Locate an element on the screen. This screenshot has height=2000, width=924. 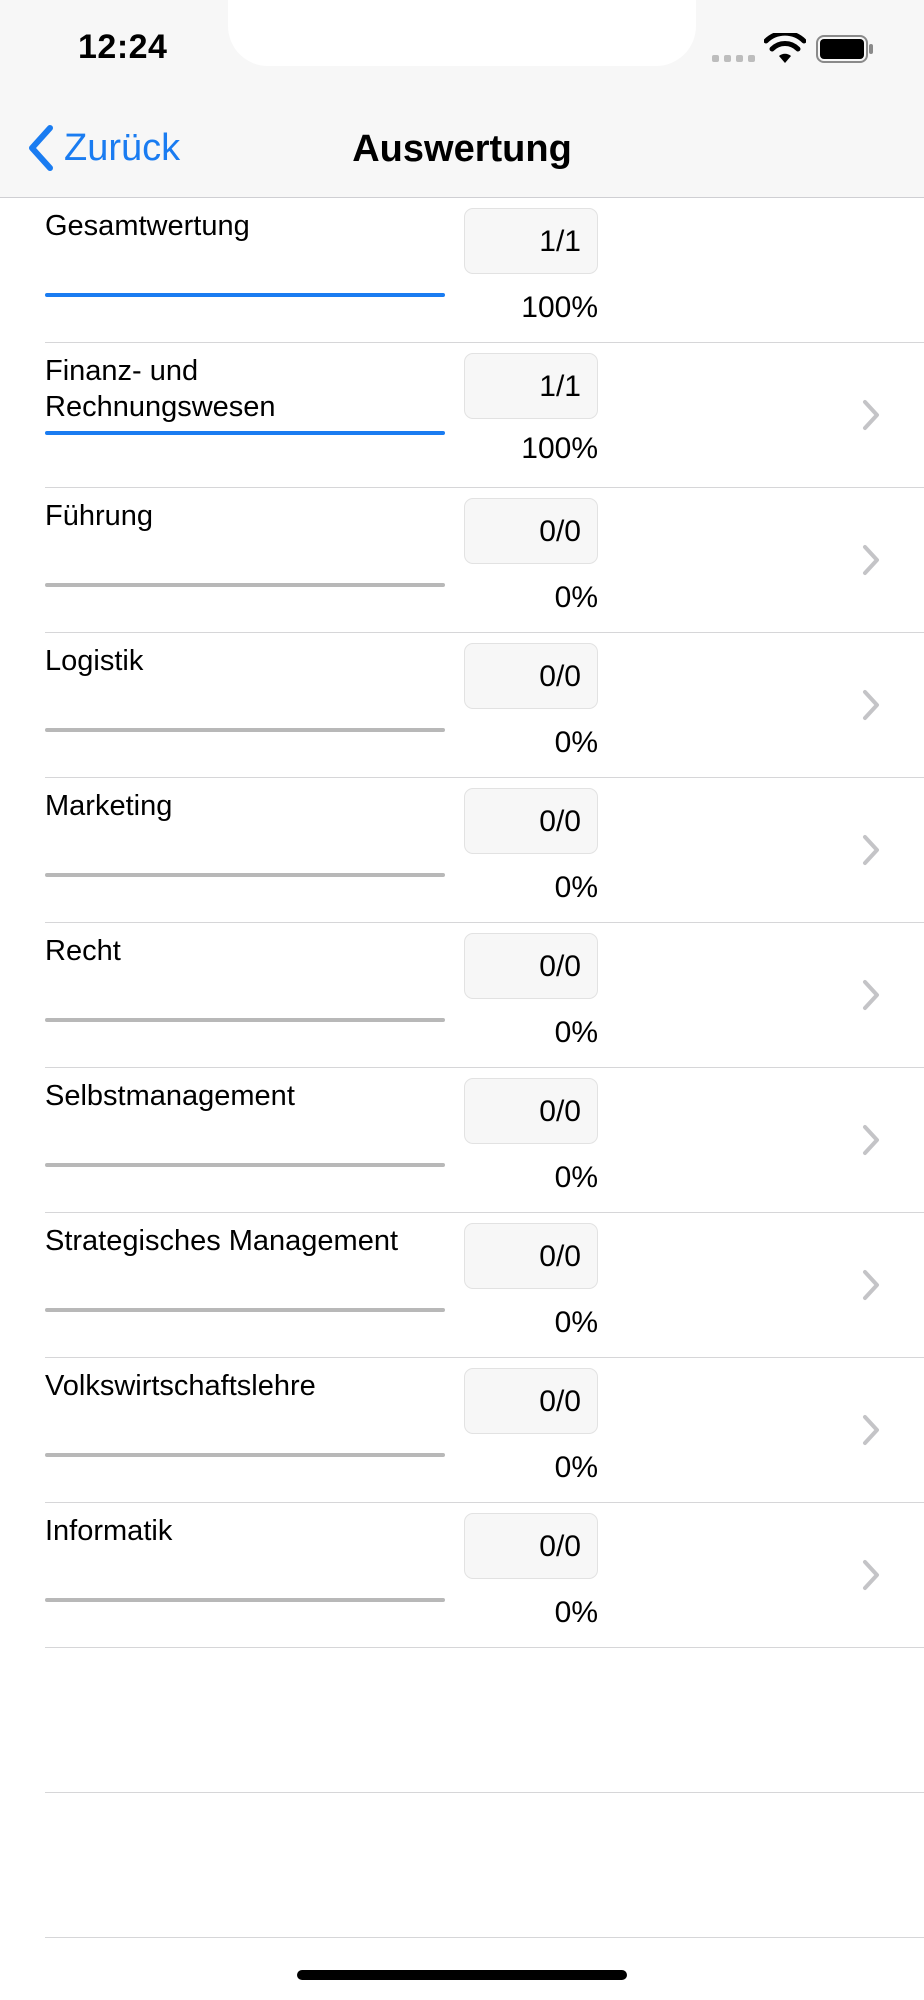
category-label: Informatik is located at coordinates (109, 1531).